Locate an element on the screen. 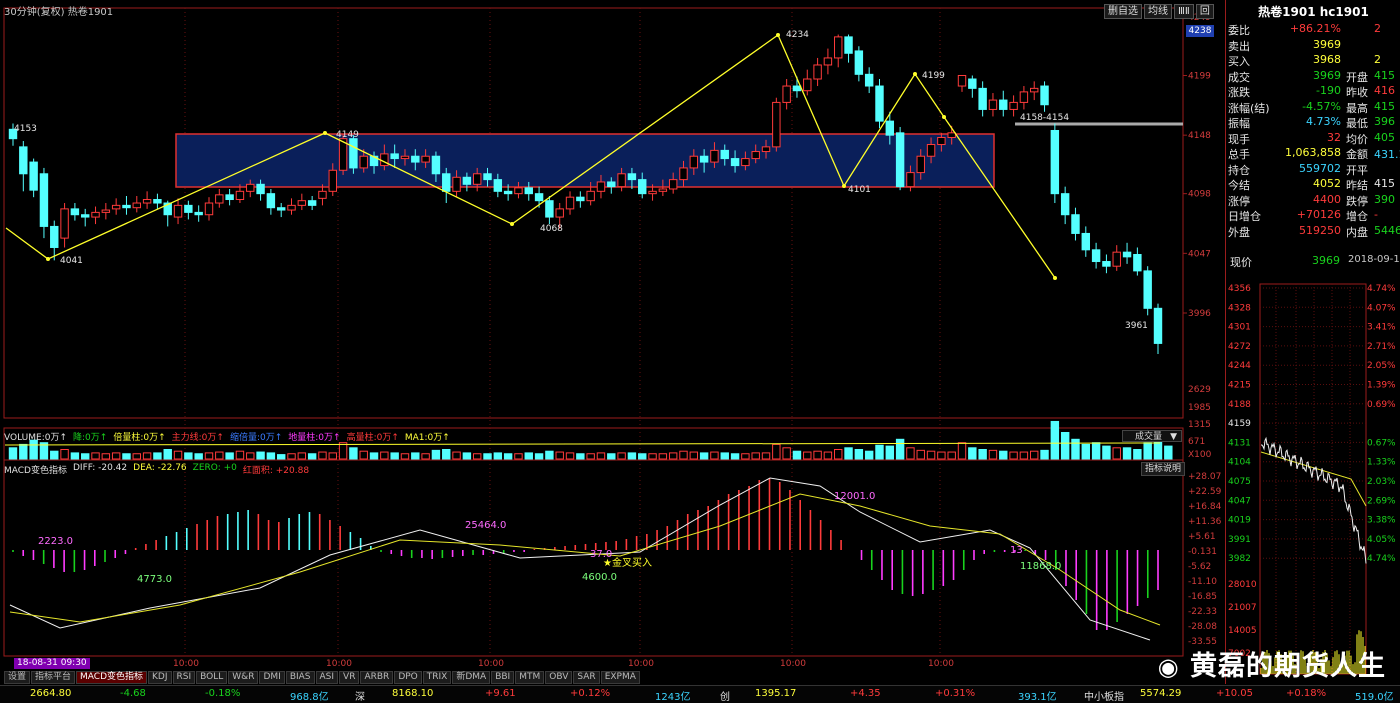 The image size is (1400, 703). macd-legend-item-0: MACD变色指标 is located at coordinates (35, 471).